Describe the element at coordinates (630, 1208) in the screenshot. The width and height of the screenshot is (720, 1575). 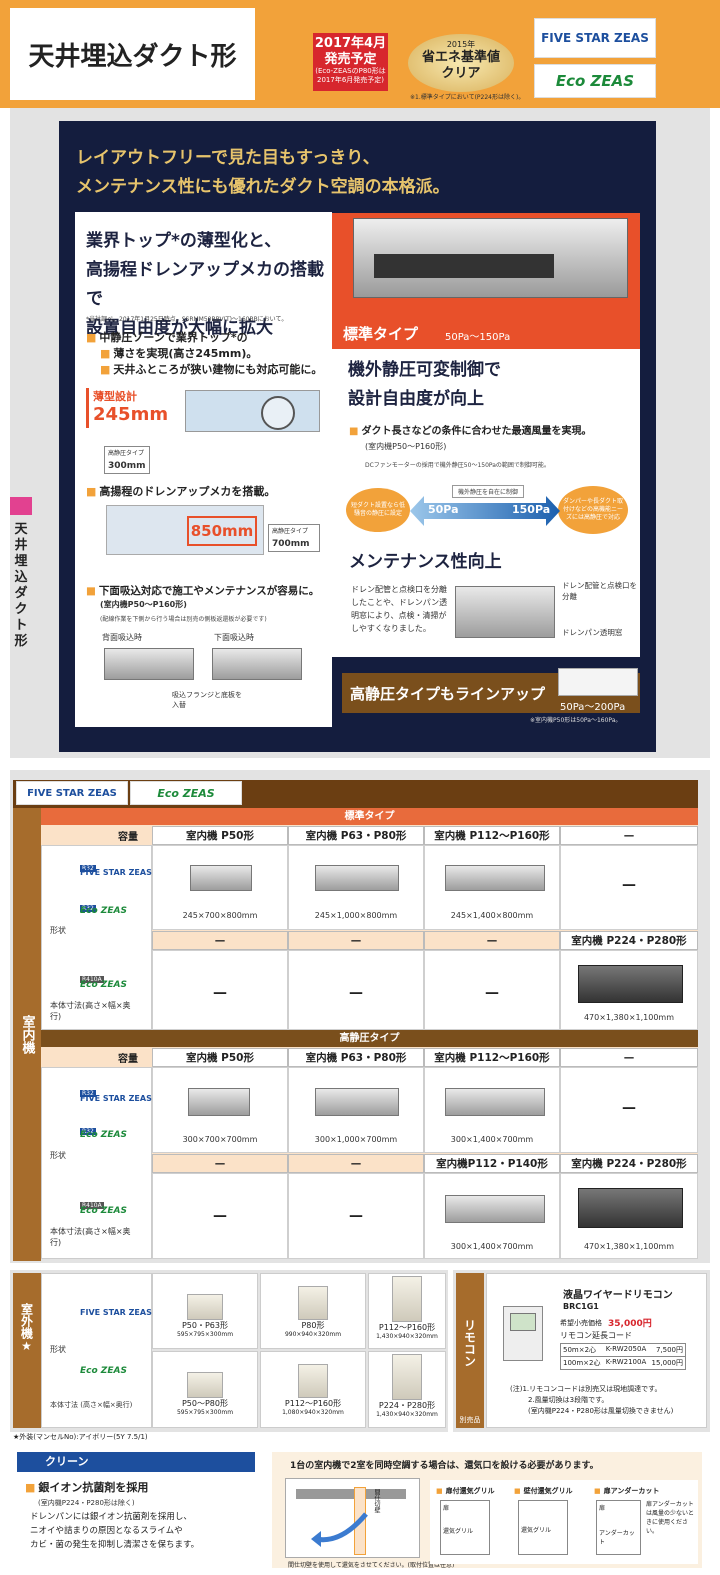
I see `hp-unit-p224` at that location.